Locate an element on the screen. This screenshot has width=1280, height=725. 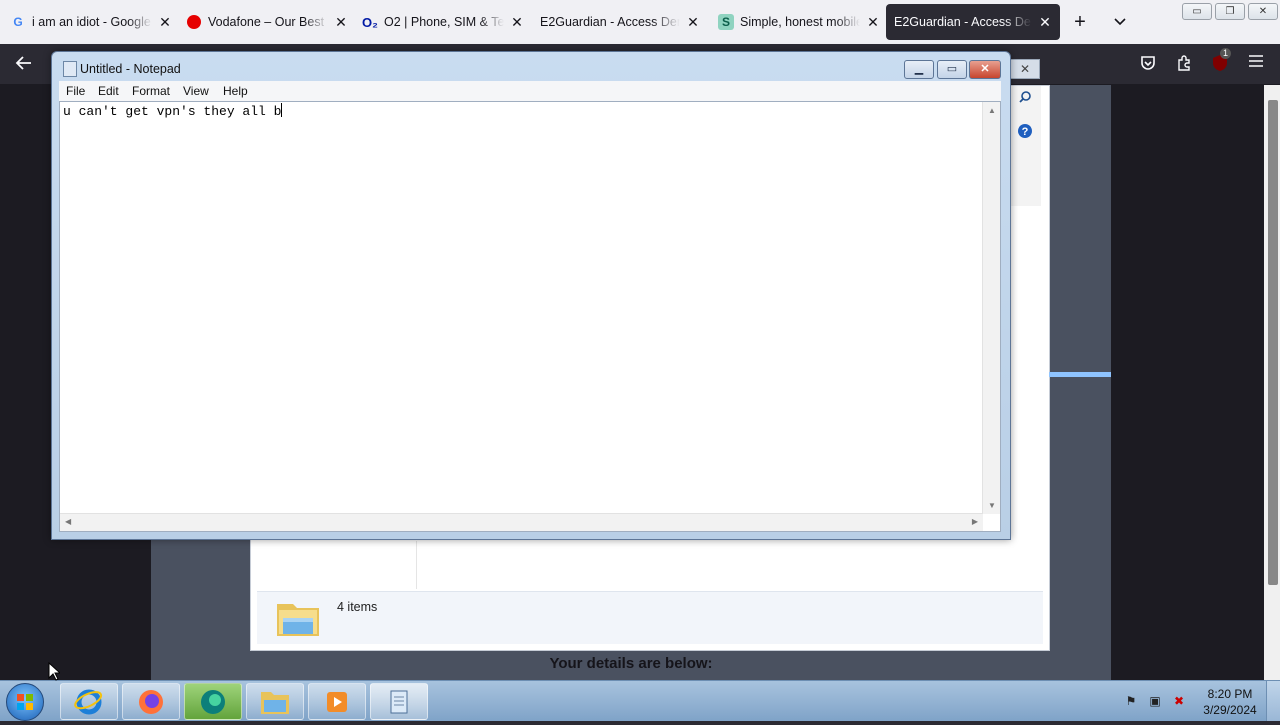
search-icon is located at coordinates (1025, 97).